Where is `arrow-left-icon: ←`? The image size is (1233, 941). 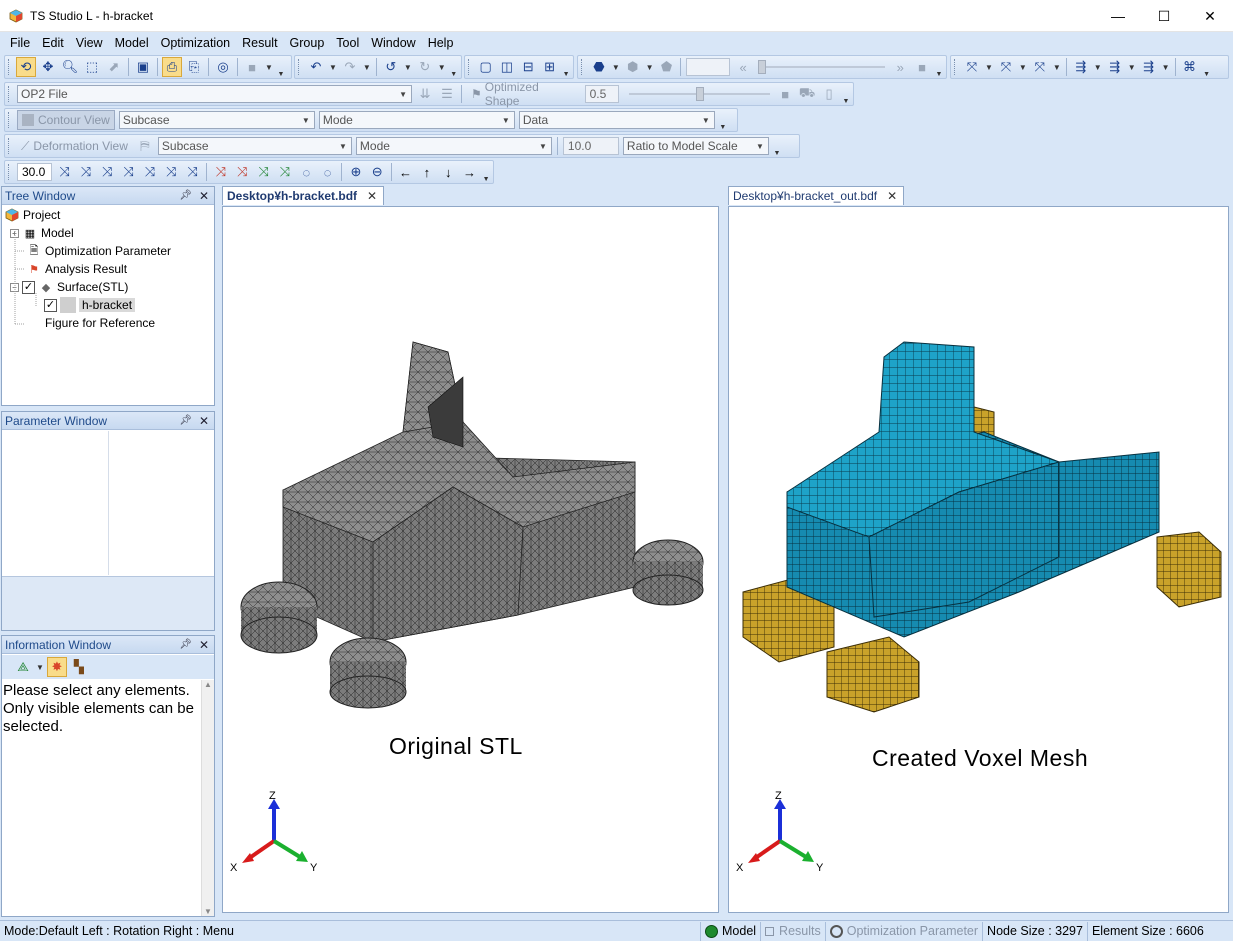
arrow-left-icon: ← is located at coordinates (405, 172).